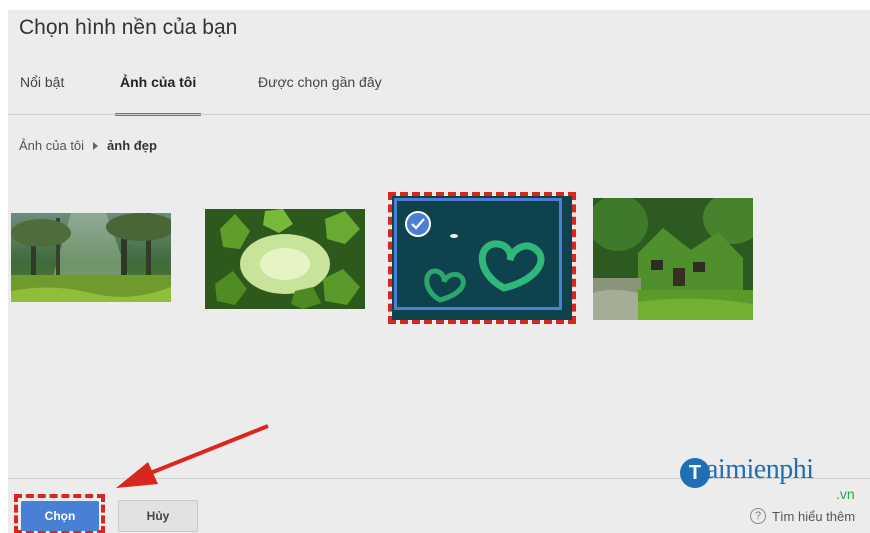 This screenshot has width=870, height=533. I want to click on watermark-name: aimienphi, so click(760, 469).